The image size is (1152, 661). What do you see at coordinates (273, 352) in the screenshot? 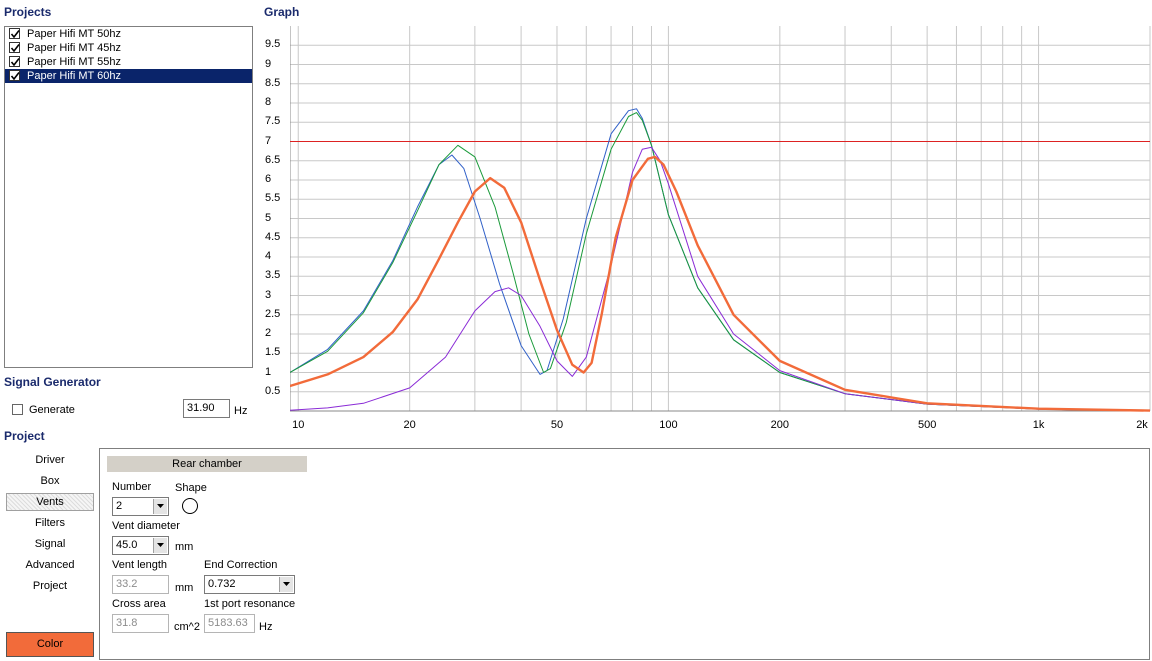
I see `y-tick-label: 1.5` at bounding box center [273, 352].